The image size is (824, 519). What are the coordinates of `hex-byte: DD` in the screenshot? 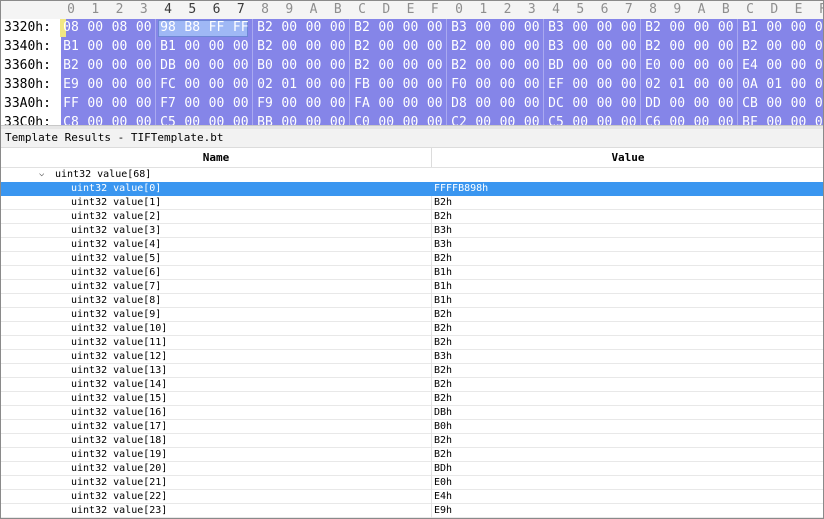 It's located at (653, 103).